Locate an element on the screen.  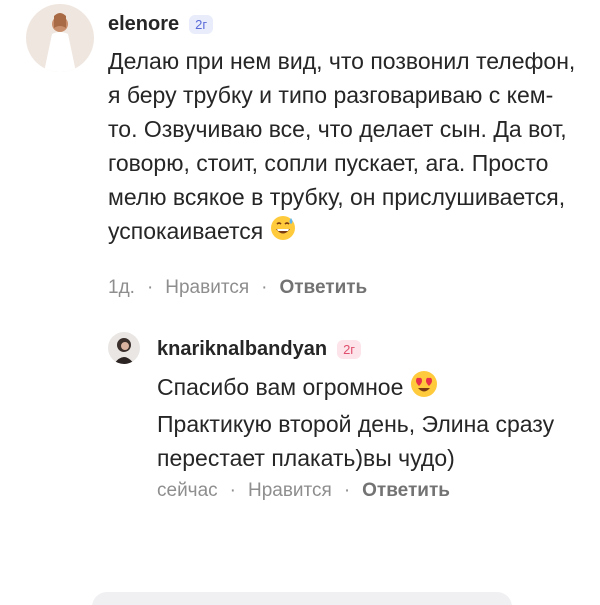
avatar-knariknalbandyan is located at coordinates (124, 348).